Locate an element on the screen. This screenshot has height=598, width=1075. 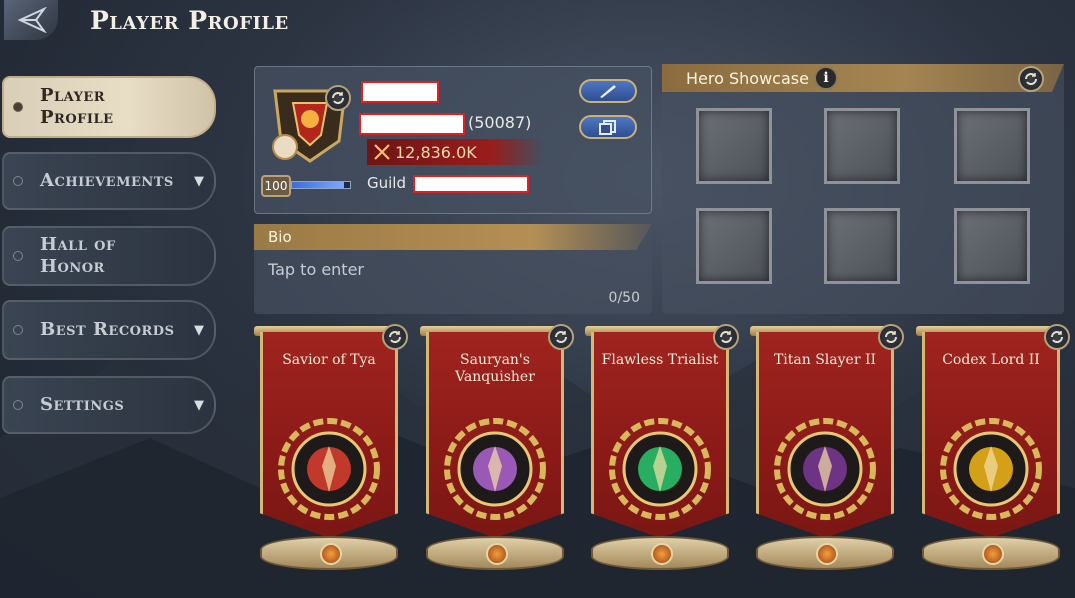
guild-label: Guild is located at coordinates (386, 183).